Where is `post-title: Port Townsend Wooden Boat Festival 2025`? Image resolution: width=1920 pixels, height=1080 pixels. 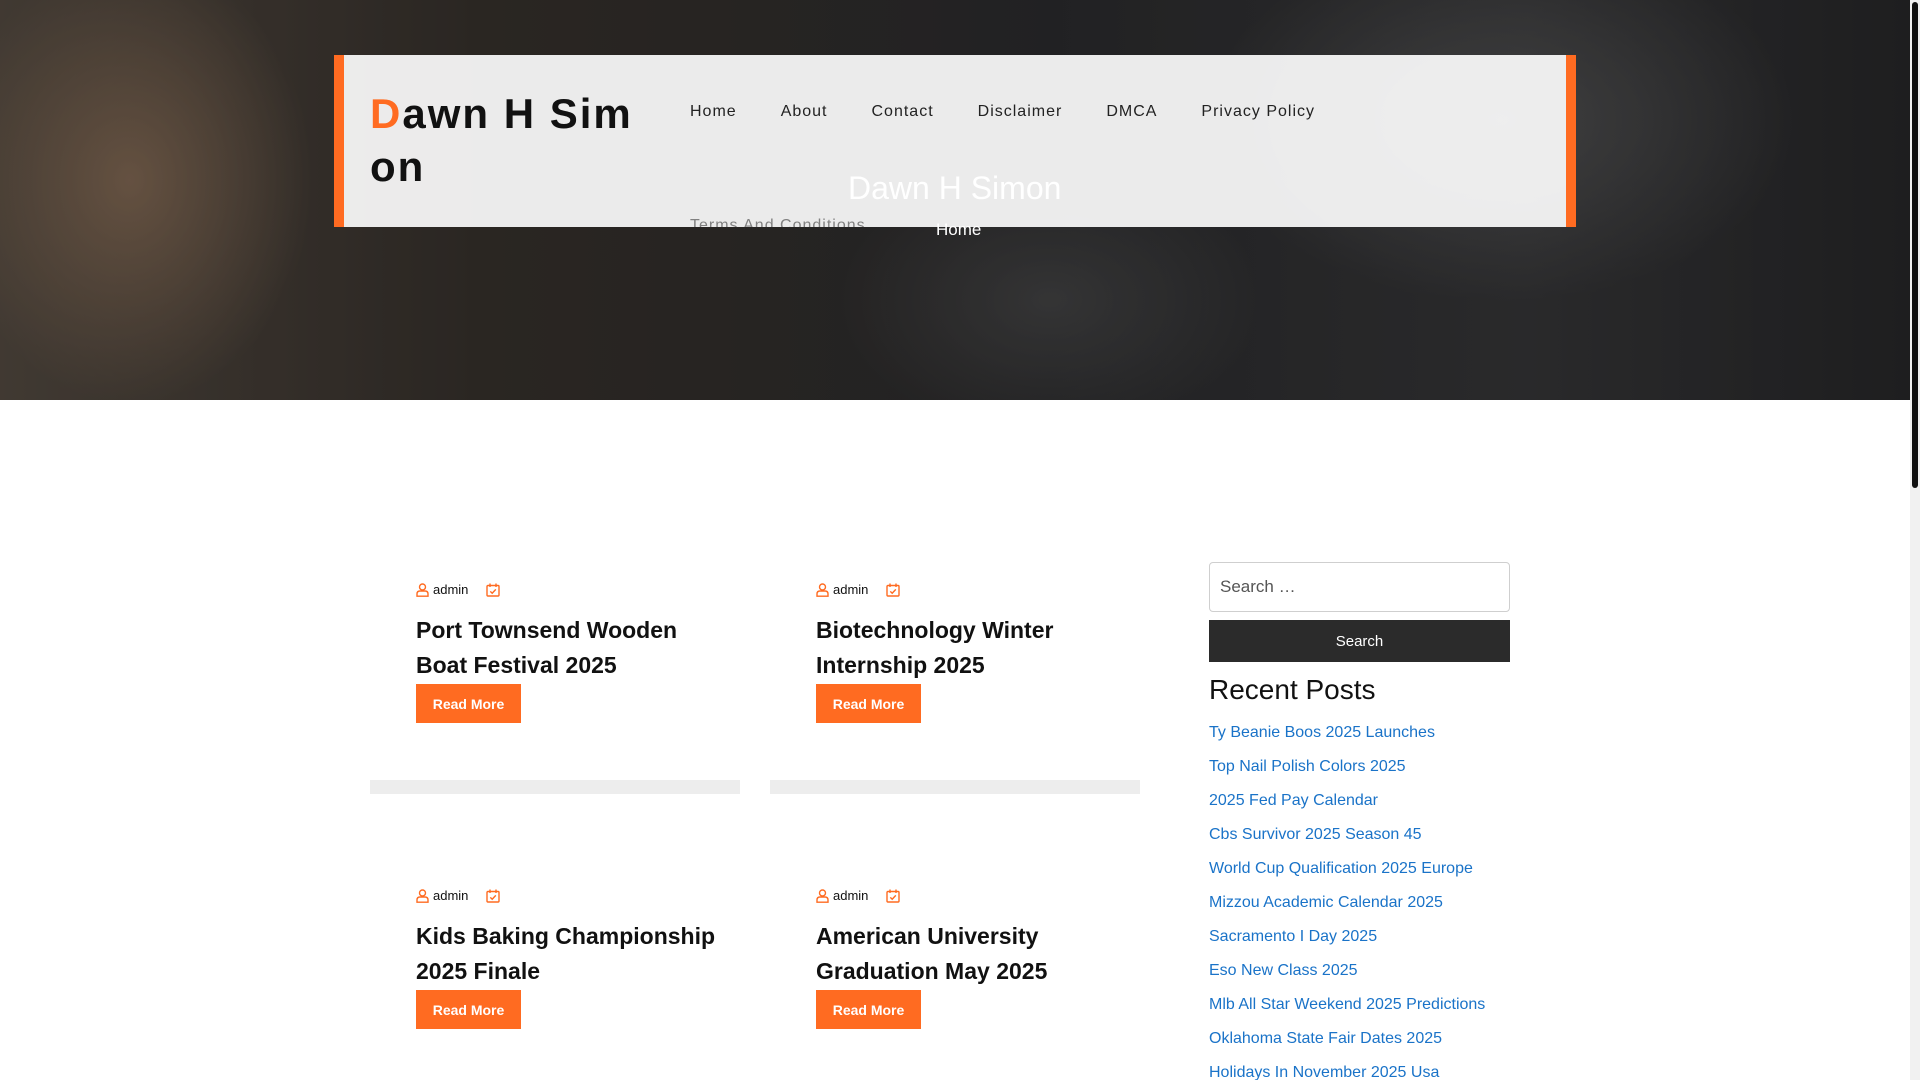
post-title: Port Townsend Wooden Boat Festival 2025 is located at coordinates (566, 648).